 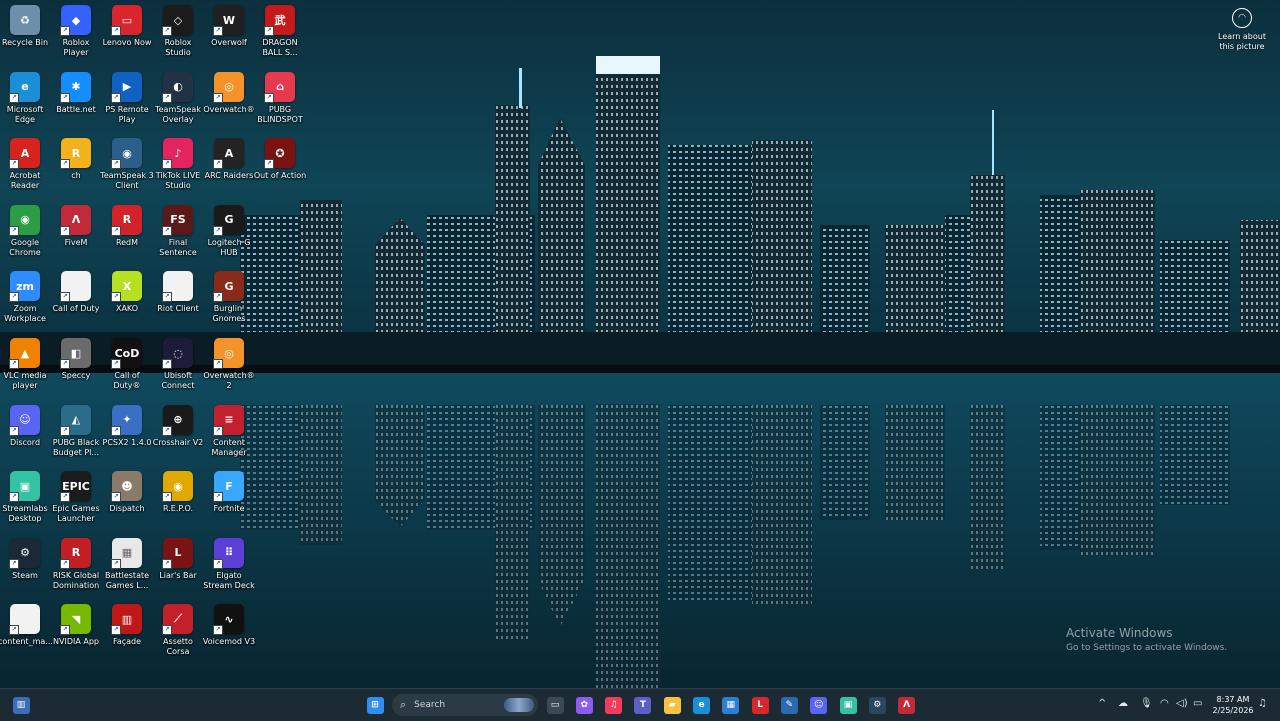 What do you see at coordinates (25, 575) in the screenshot?
I see `desktop-icon-label: Steam` at bounding box center [25, 575].